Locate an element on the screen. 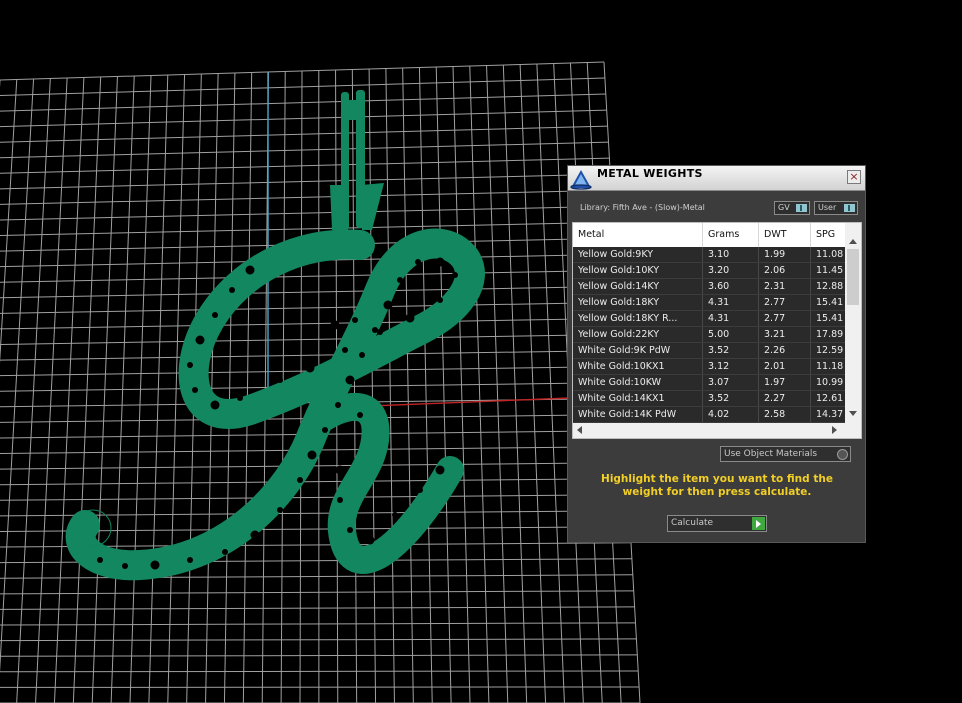 The image size is (962, 703). user-toggle: User is located at coordinates (836, 208).